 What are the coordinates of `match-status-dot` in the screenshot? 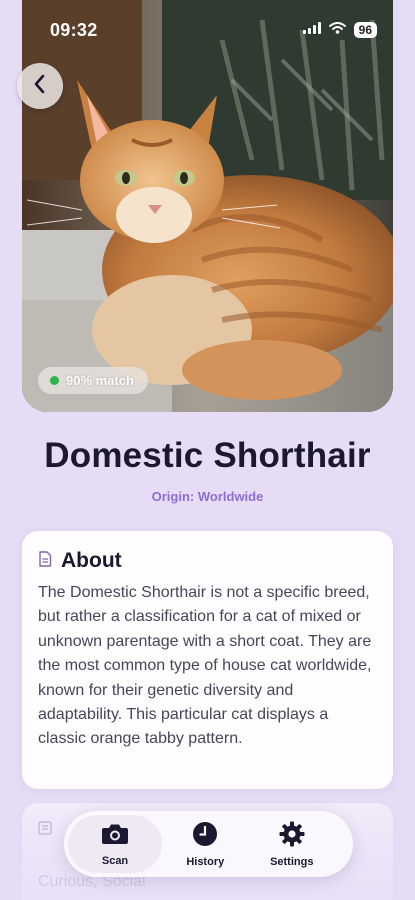 It's located at (54, 380).